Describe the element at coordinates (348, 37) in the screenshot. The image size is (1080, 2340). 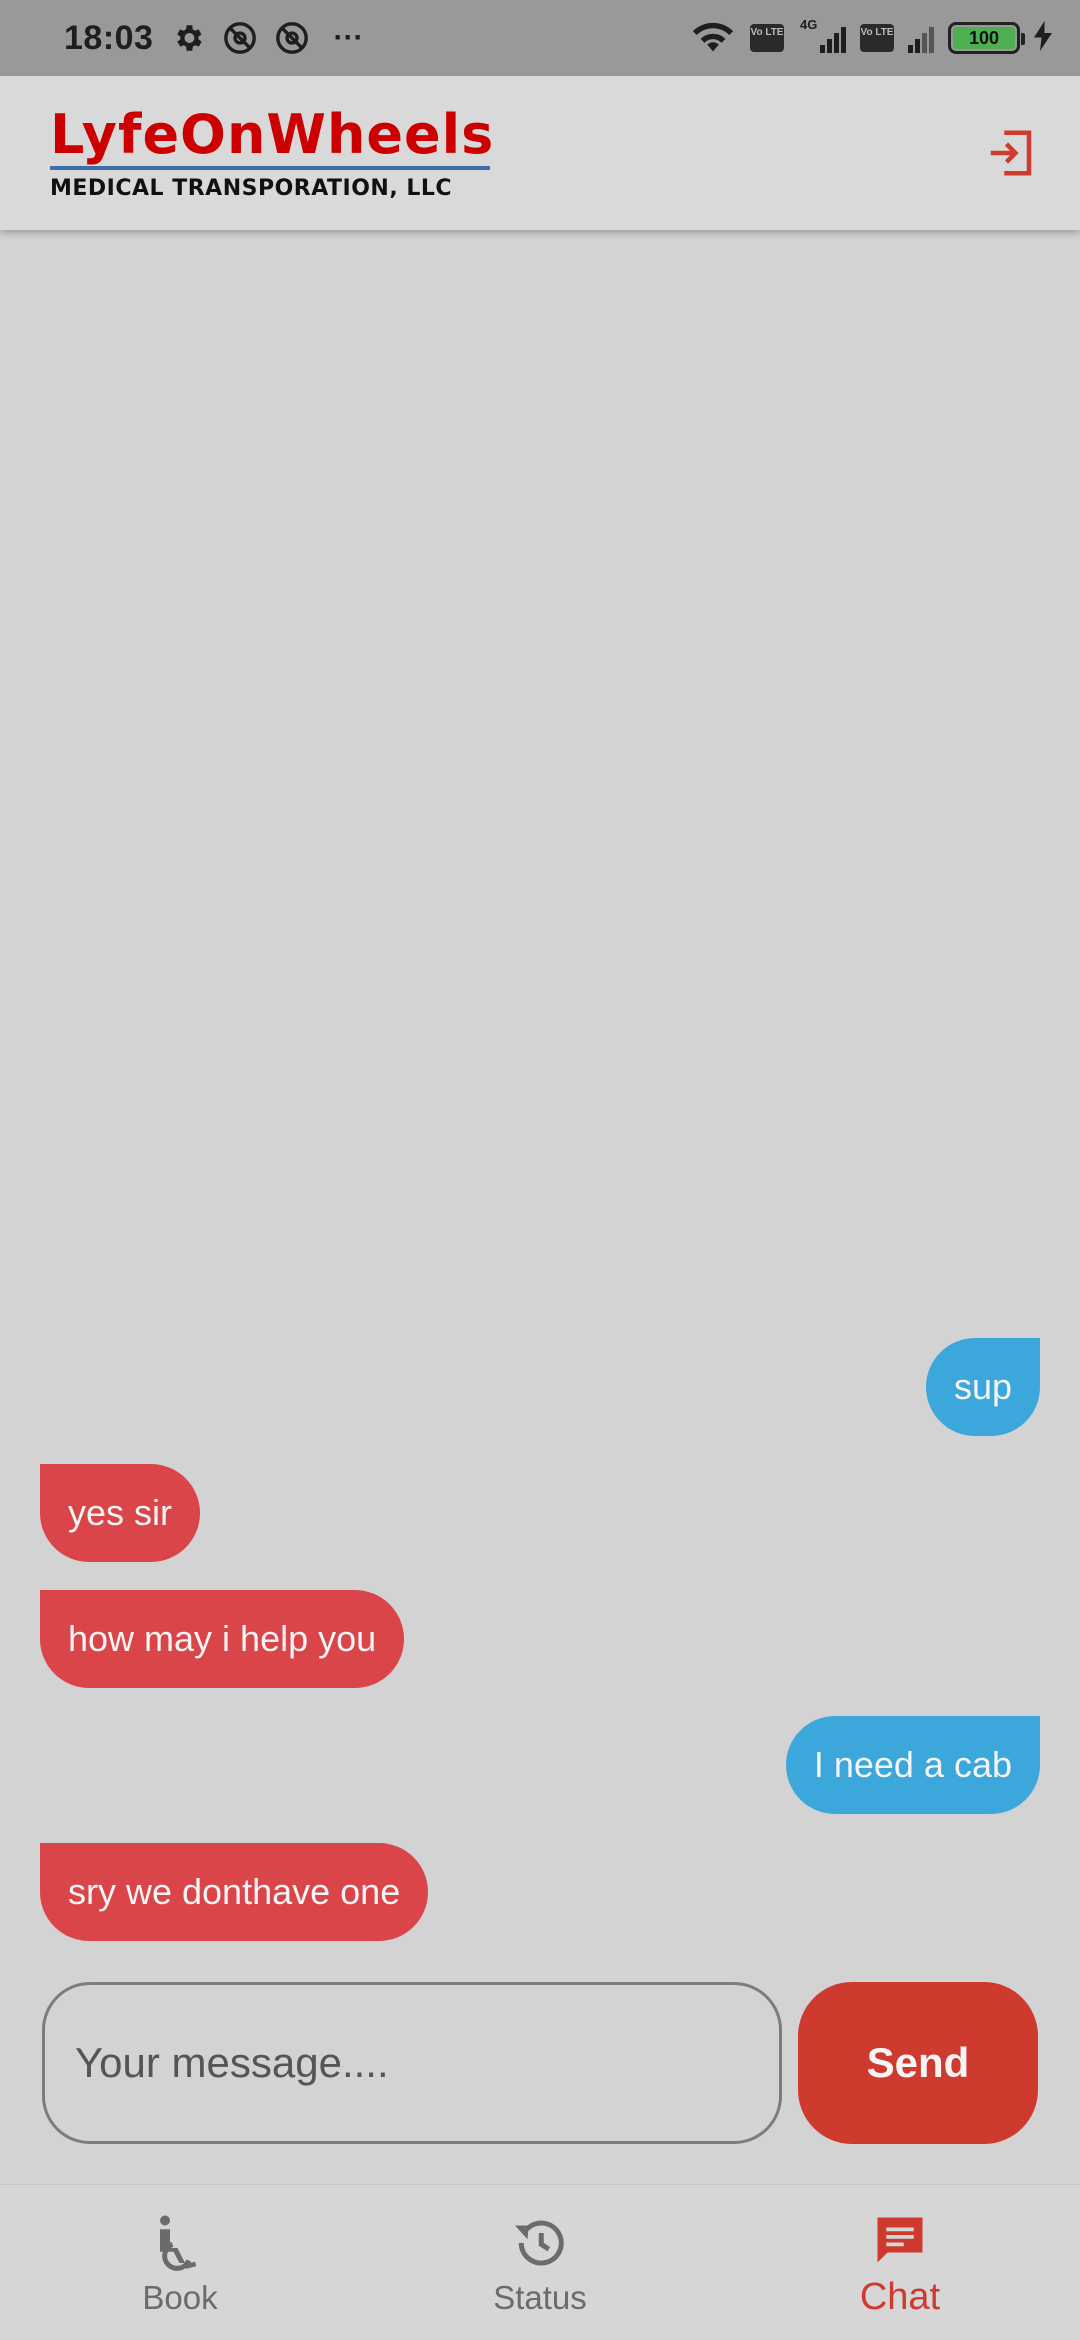
I see `more-icon: ···` at that location.